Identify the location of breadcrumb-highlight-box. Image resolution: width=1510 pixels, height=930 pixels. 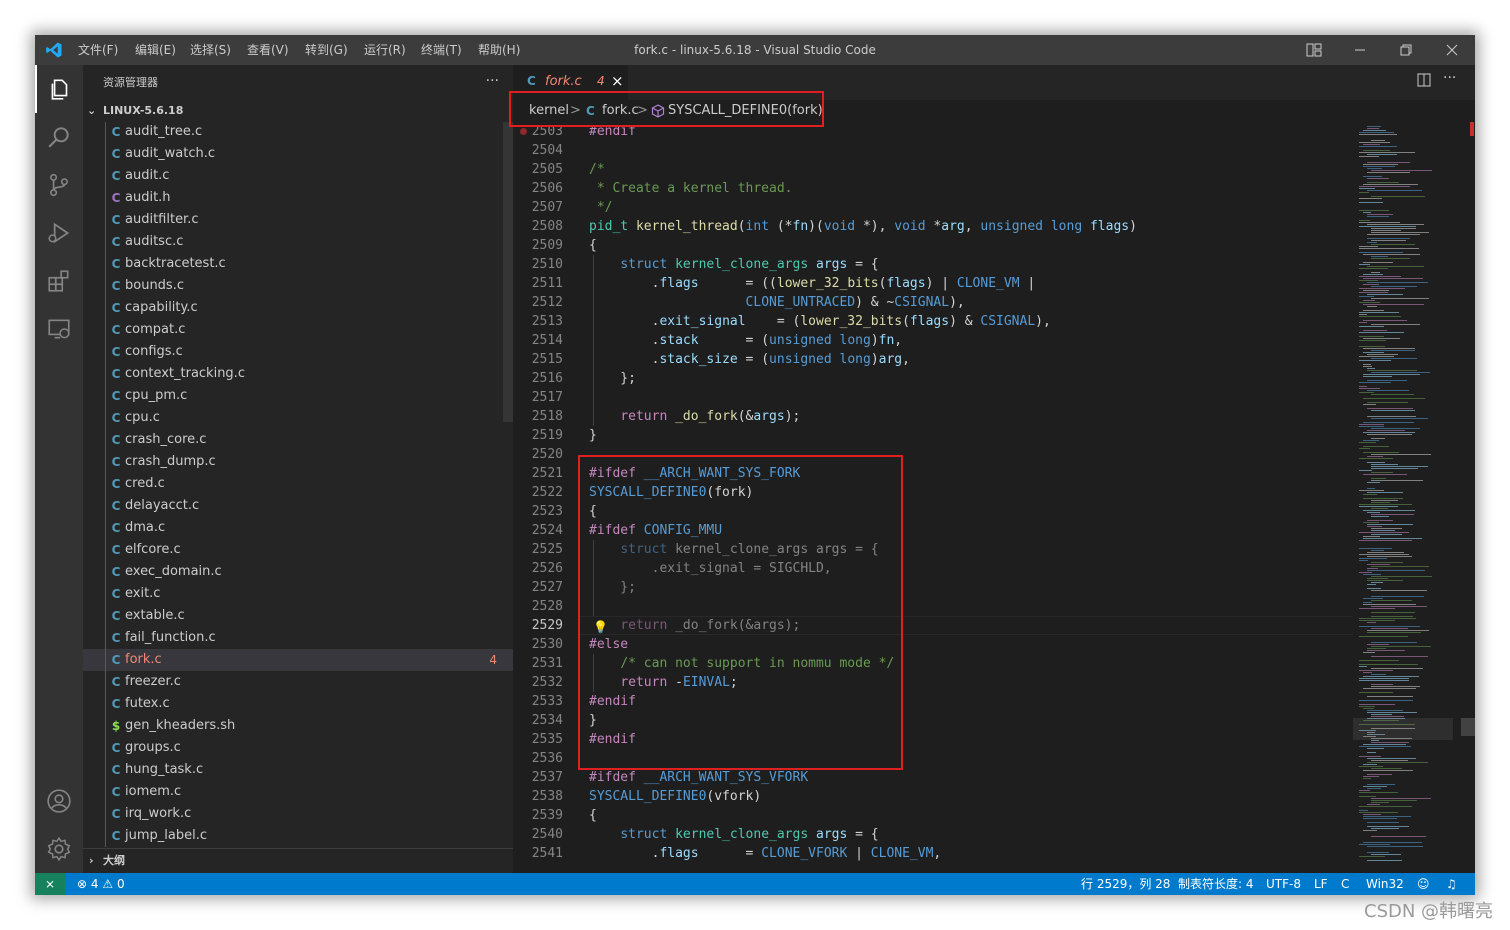
(666, 109).